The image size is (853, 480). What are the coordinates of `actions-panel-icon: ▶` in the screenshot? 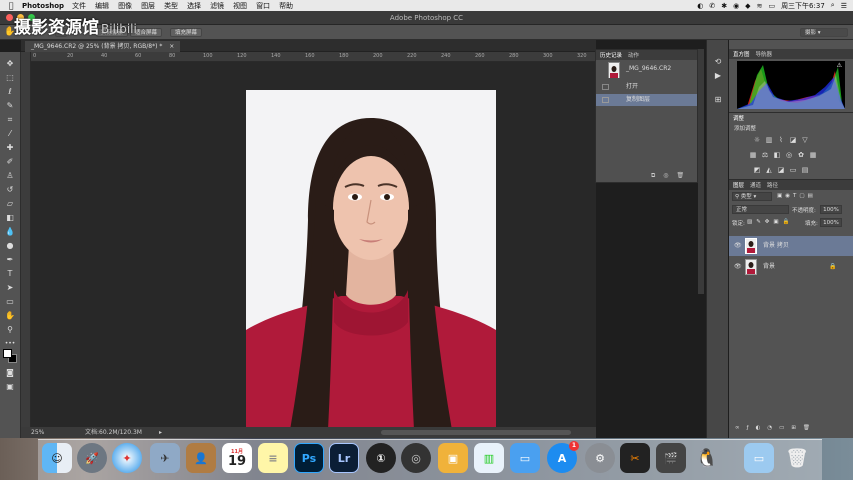 It's located at (718, 75).